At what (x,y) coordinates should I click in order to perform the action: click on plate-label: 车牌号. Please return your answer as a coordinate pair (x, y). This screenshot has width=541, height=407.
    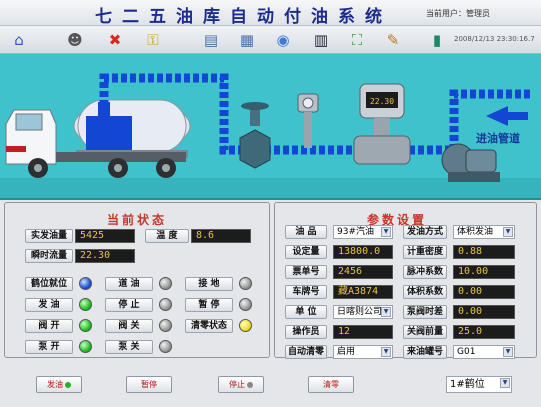
    Looking at the image, I should click on (306, 292).